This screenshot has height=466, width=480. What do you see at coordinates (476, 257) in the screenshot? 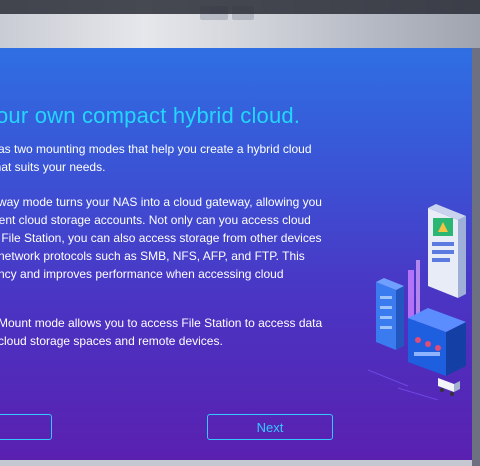
I see `window-edge` at bounding box center [476, 257].